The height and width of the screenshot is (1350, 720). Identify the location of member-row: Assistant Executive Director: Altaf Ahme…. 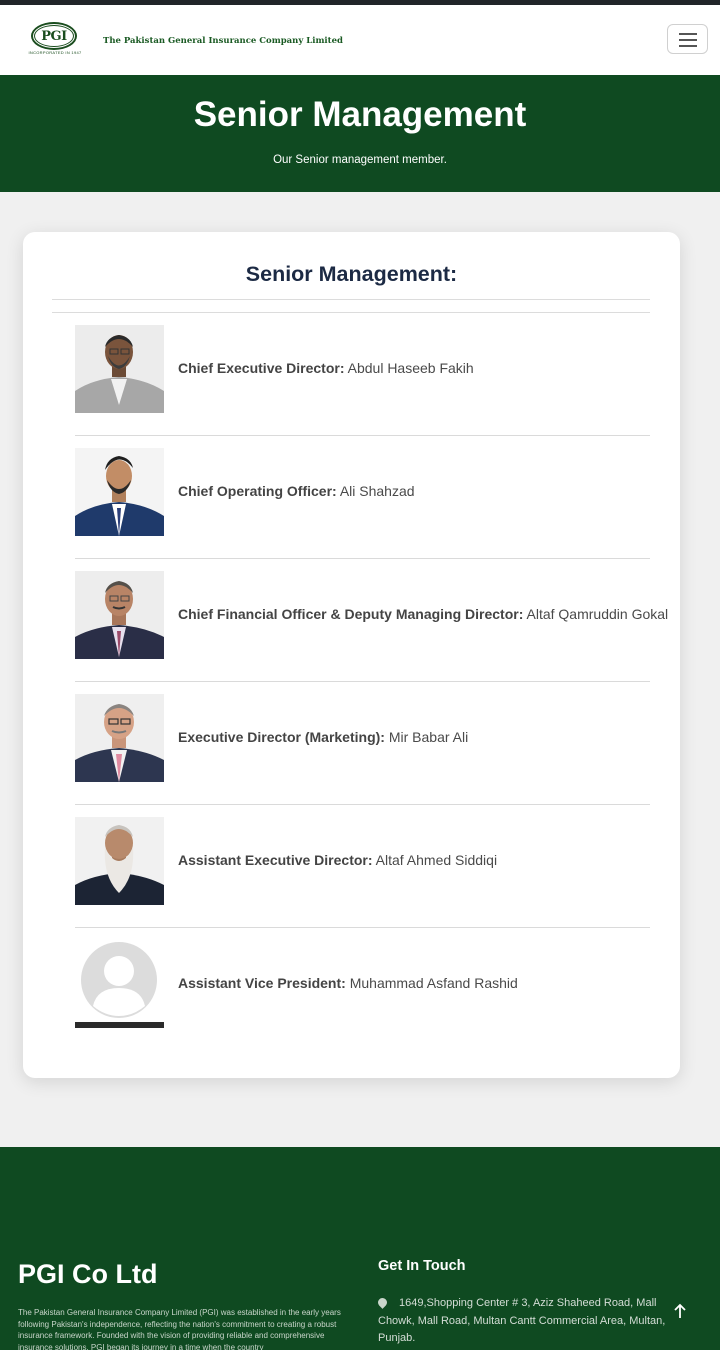
(362, 866).